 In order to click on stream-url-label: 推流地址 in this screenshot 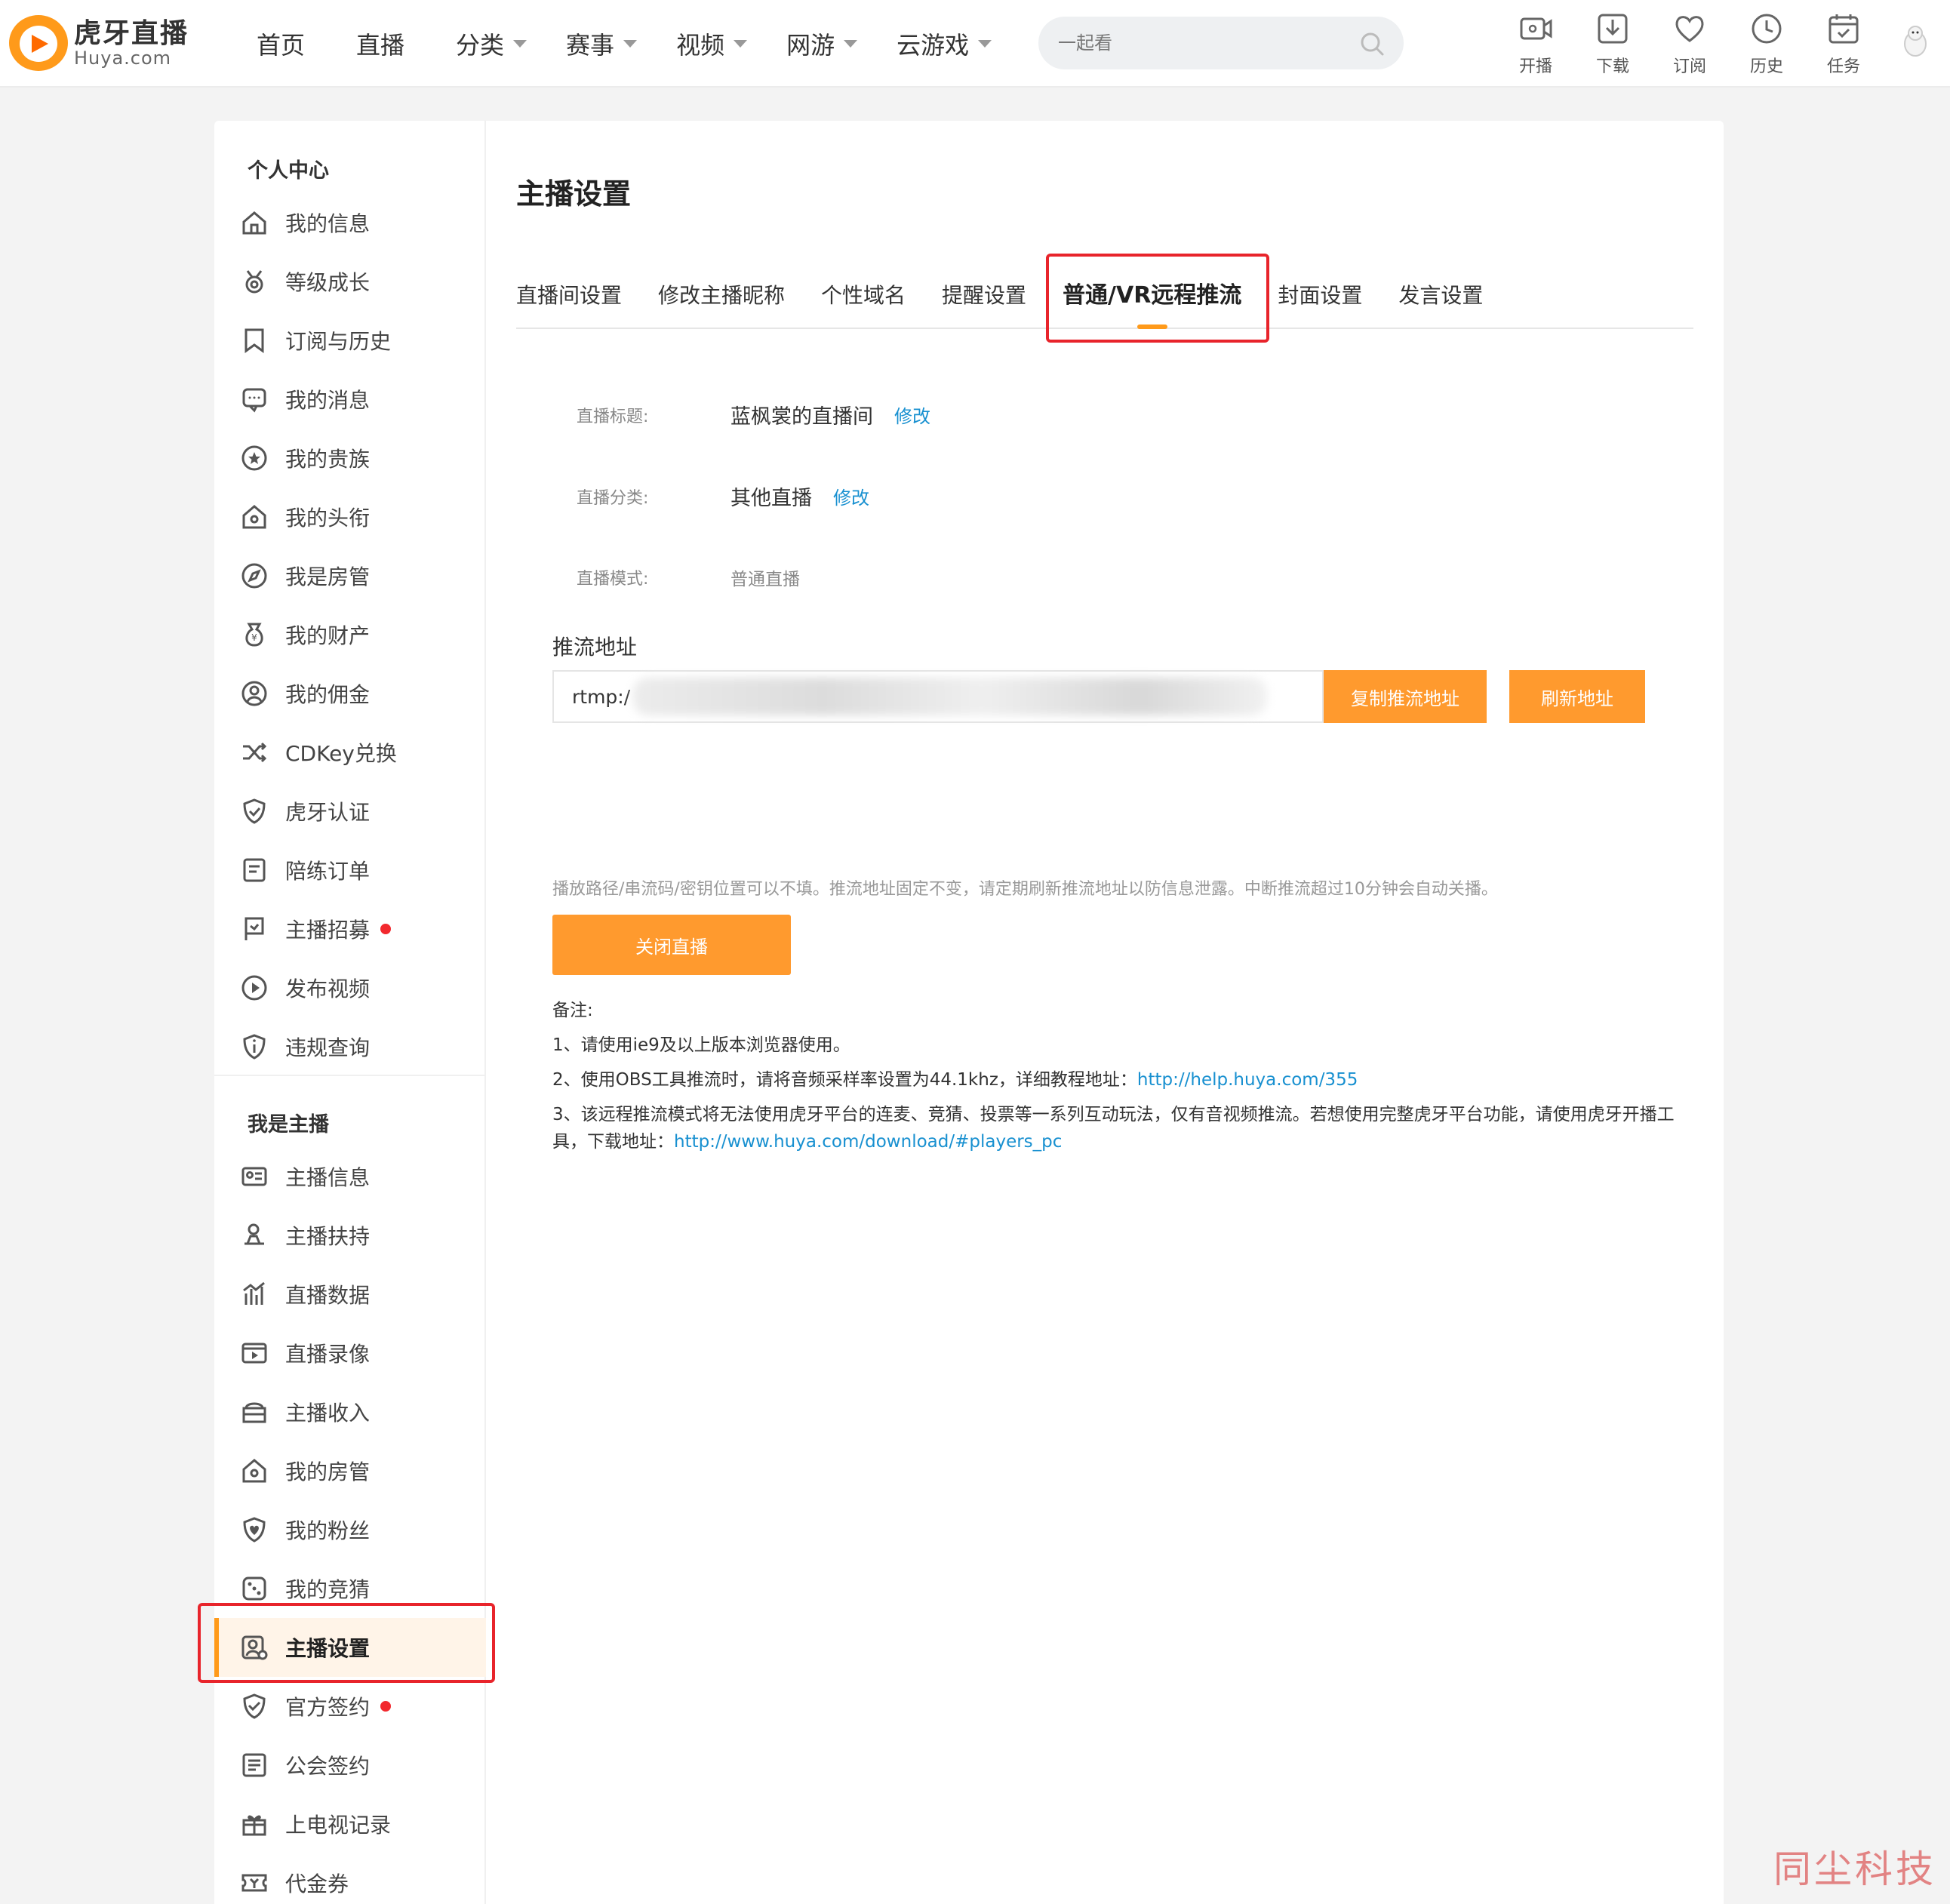, I will do `click(595, 647)`.